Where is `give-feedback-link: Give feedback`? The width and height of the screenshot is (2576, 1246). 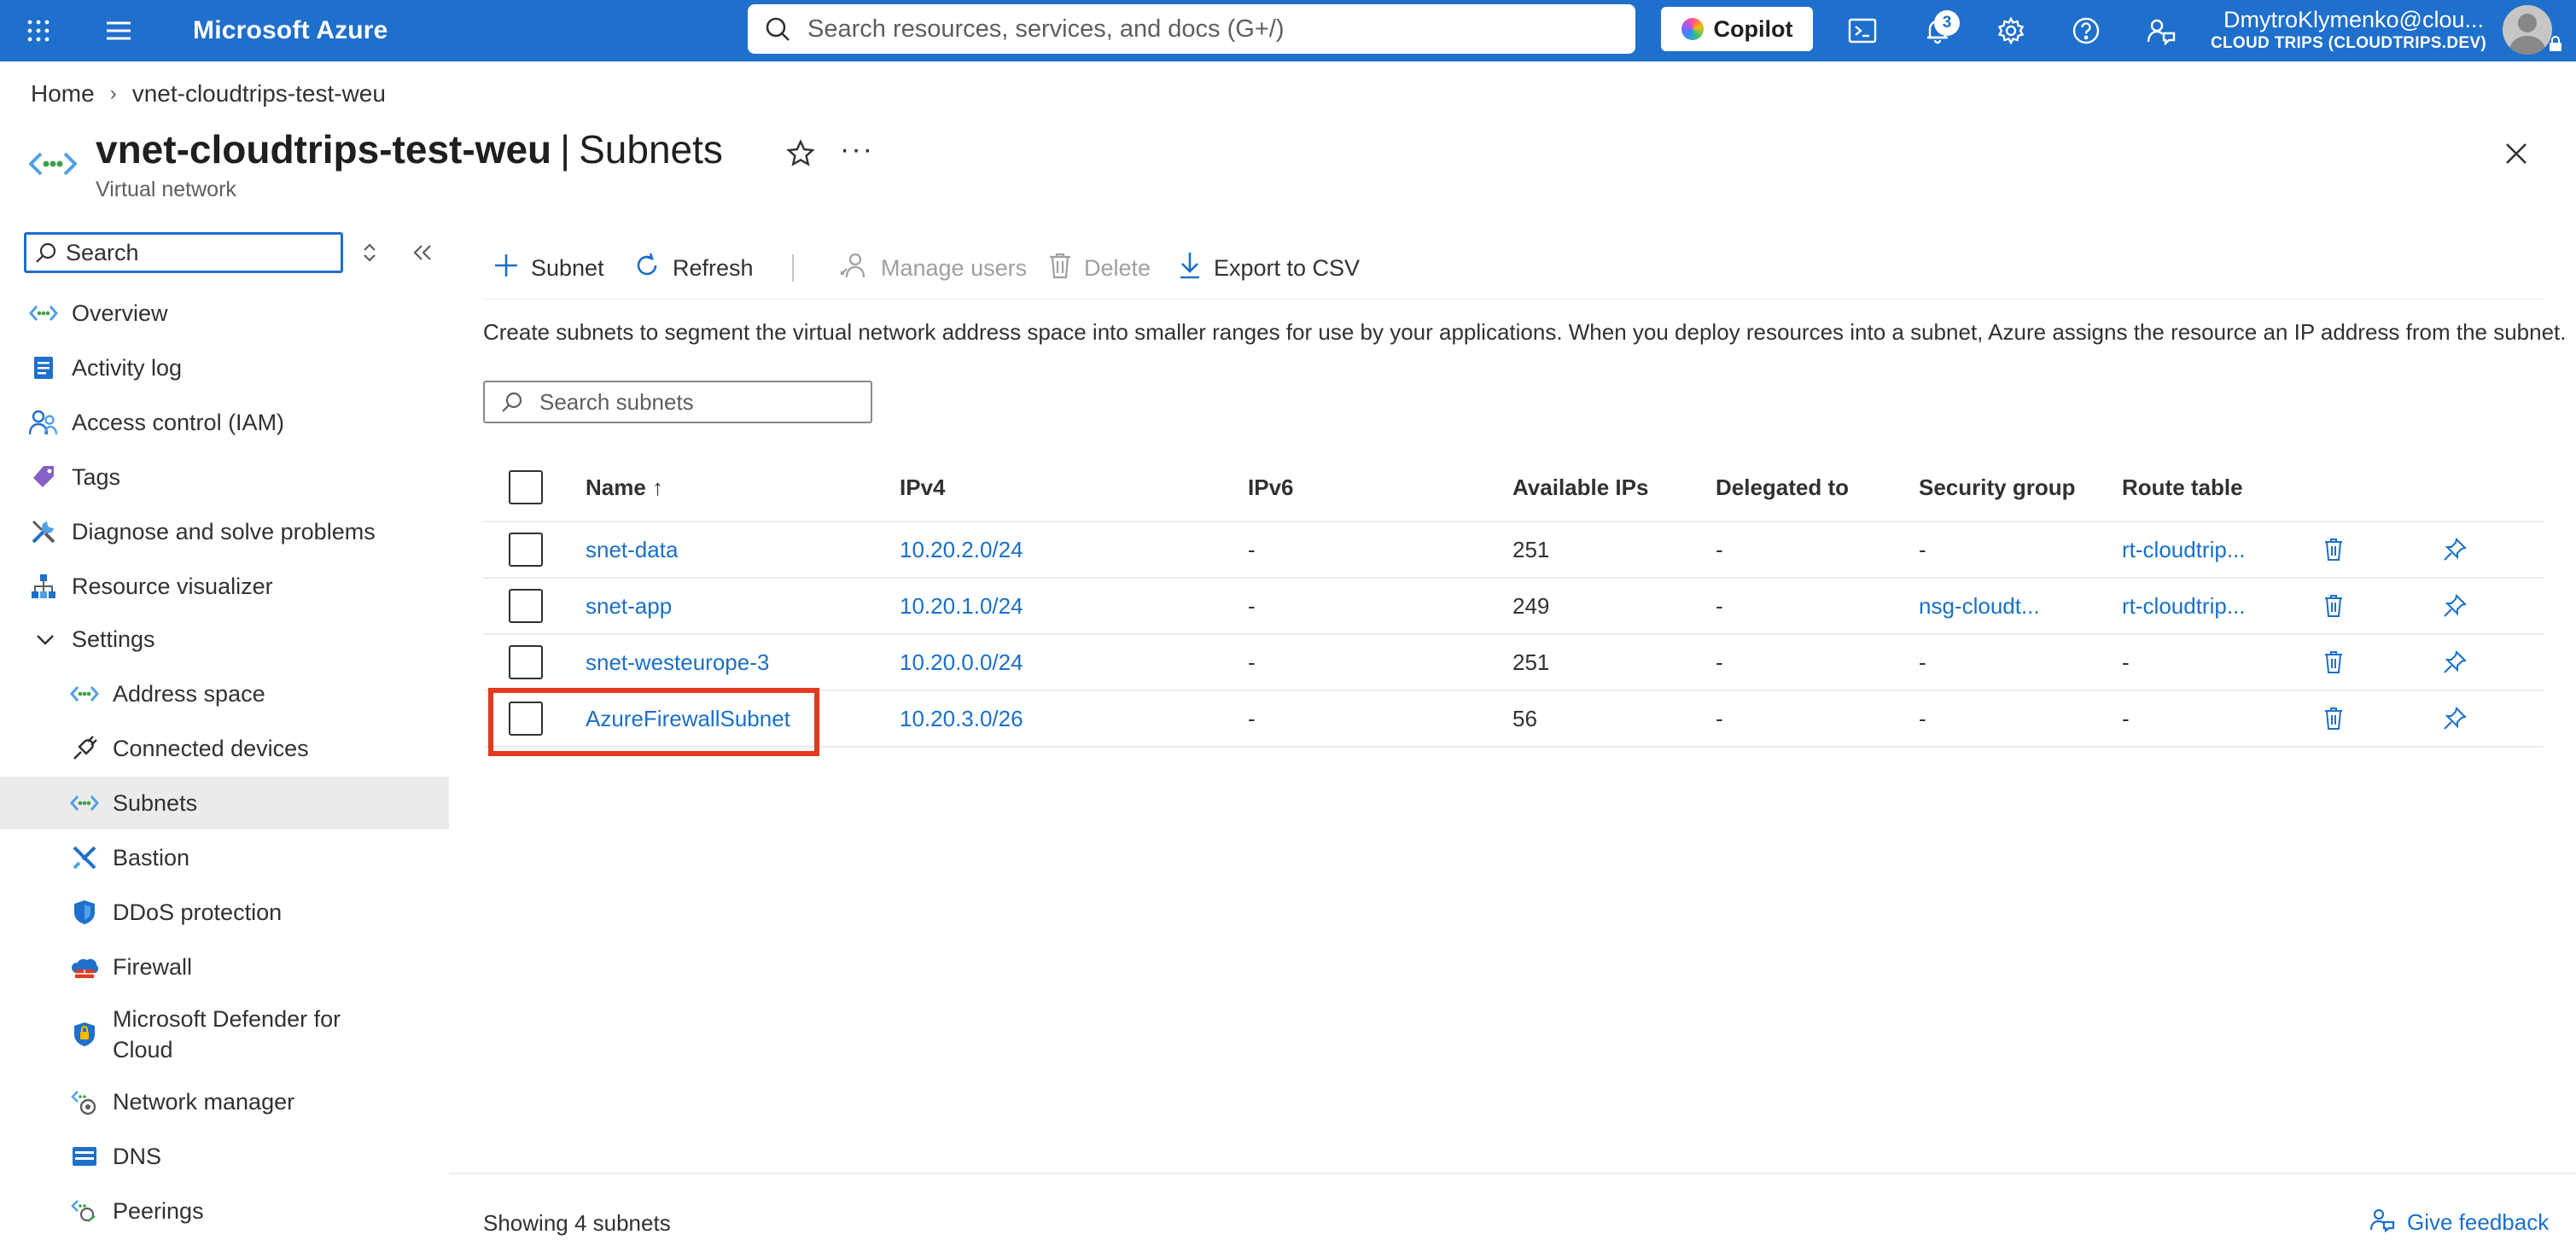 give-feedback-link: Give feedback is located at coordinates (2459, 1222).